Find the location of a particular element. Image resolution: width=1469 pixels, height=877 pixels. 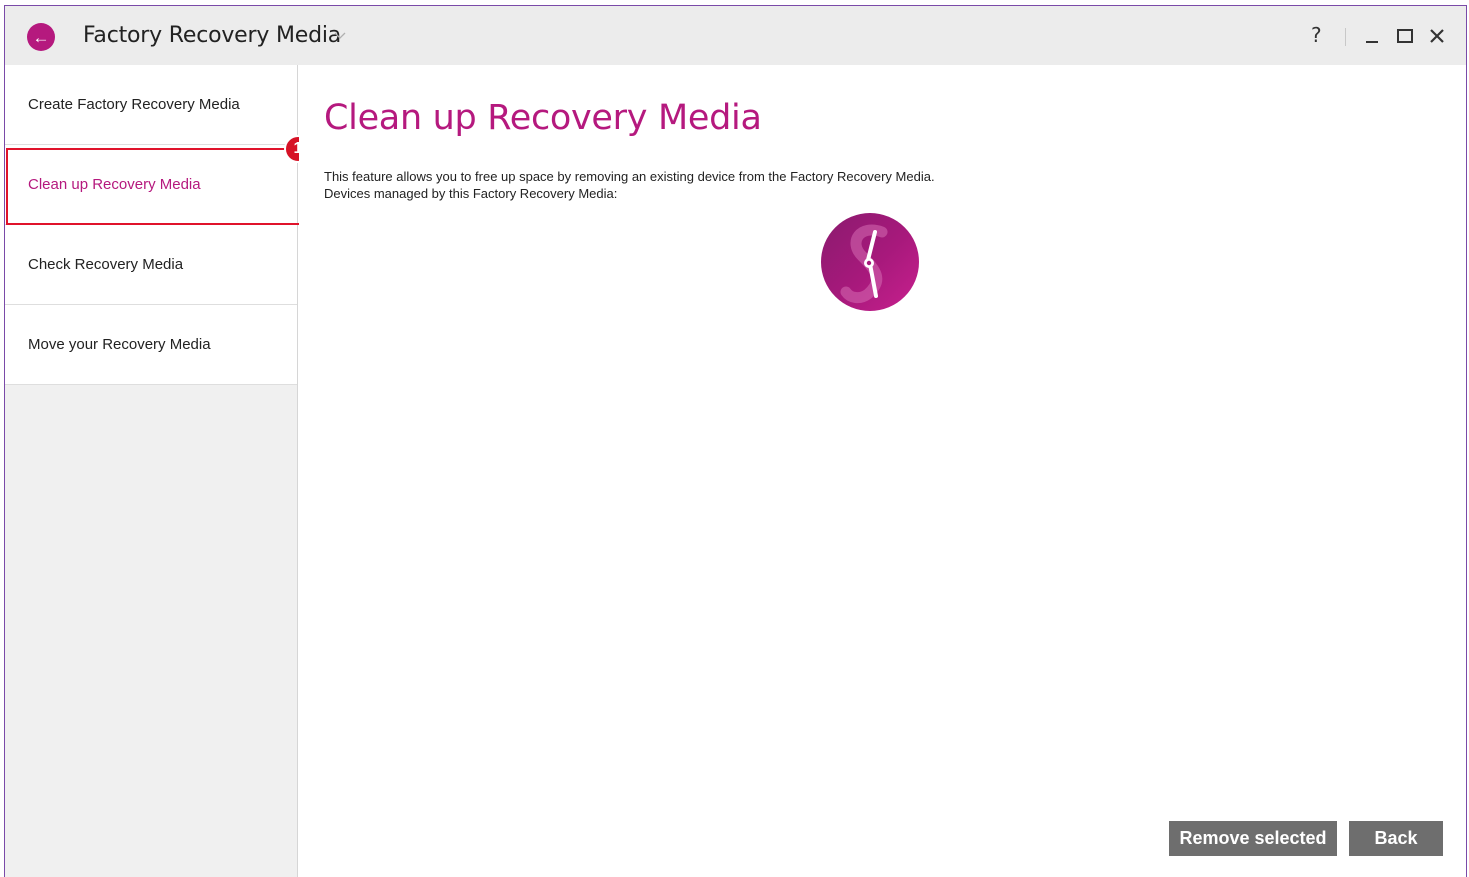

minimize-icon is located at coordinates (1372, 36).